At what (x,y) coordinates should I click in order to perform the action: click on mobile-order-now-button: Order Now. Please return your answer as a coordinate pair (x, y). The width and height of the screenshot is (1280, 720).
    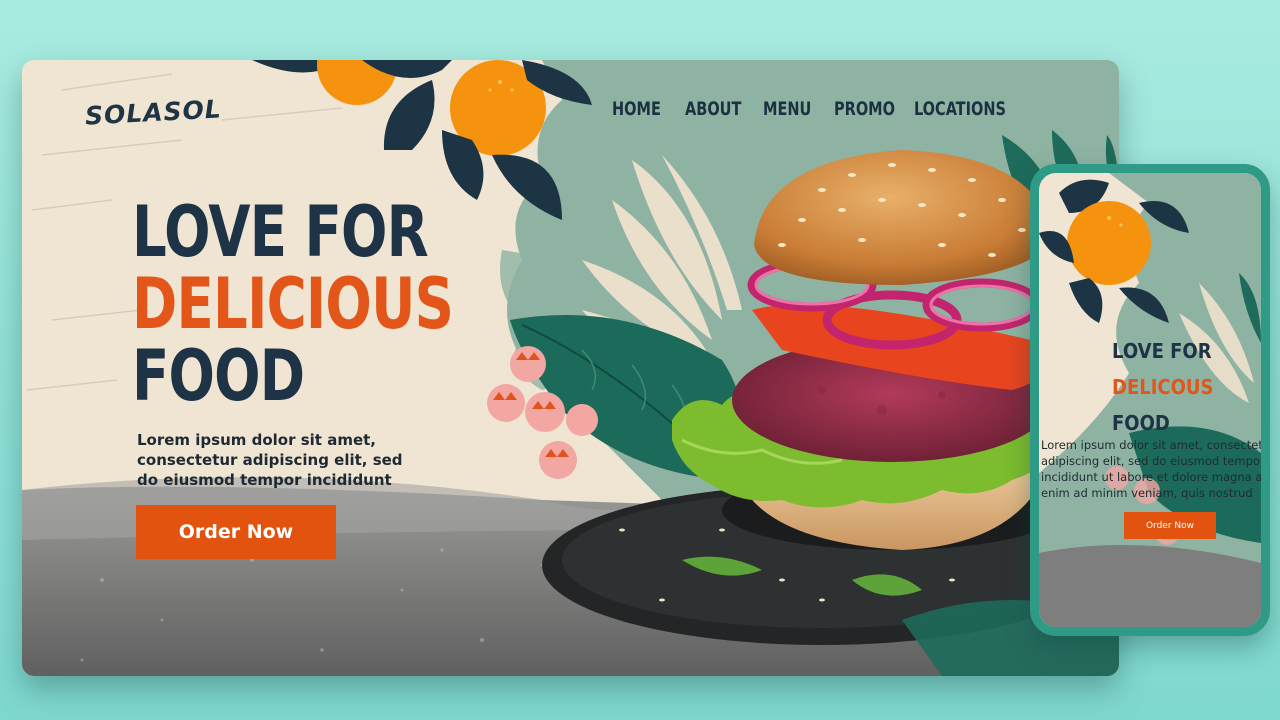
    Looking at the image, I should click on (1170, 525).